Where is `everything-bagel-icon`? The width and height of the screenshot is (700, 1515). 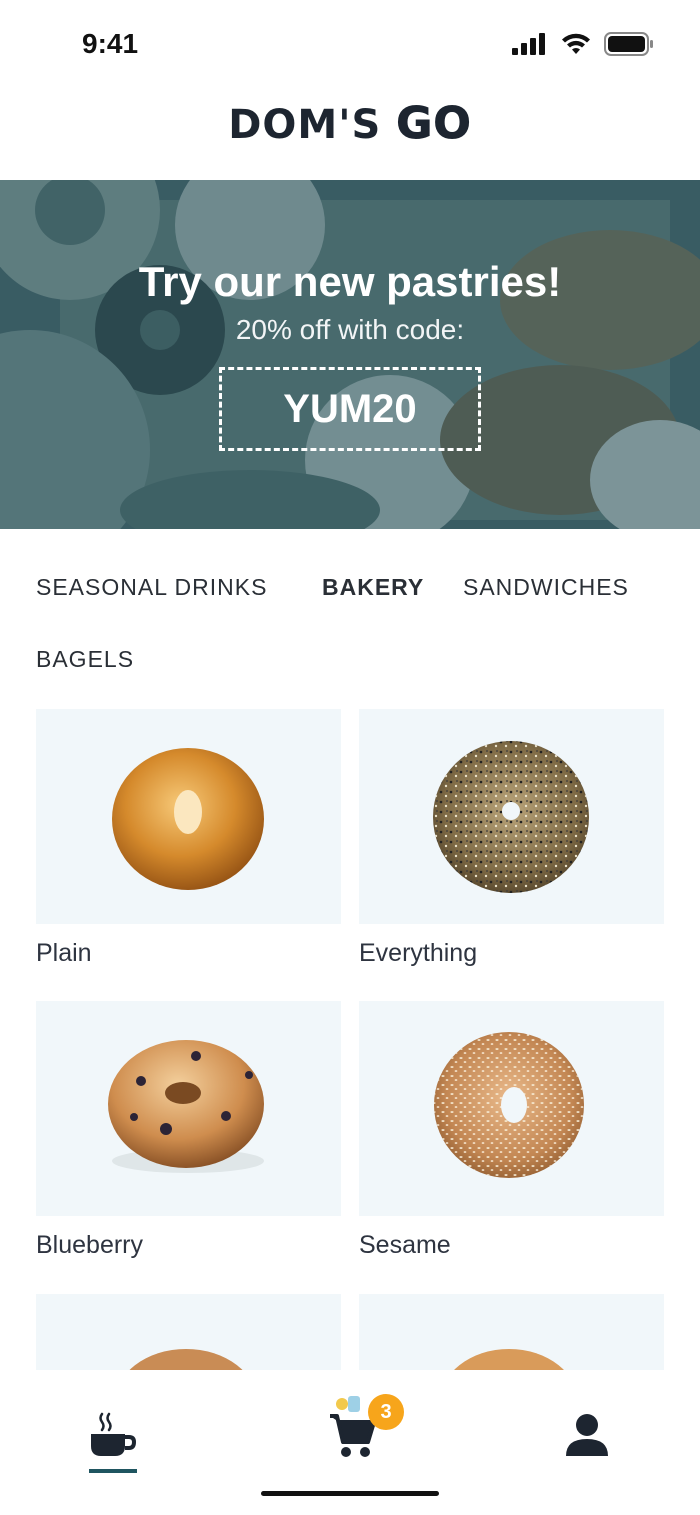 everything-bagel-icon is located at coordinates (511, 817).